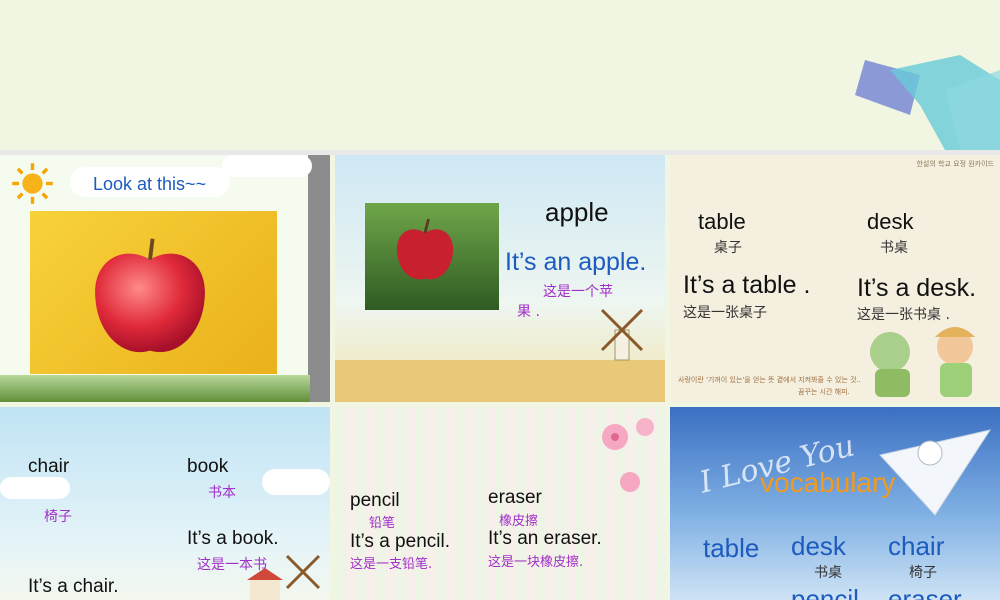  I want to click on cn-apple-line1: 这是一个苹, so click(578, 292).